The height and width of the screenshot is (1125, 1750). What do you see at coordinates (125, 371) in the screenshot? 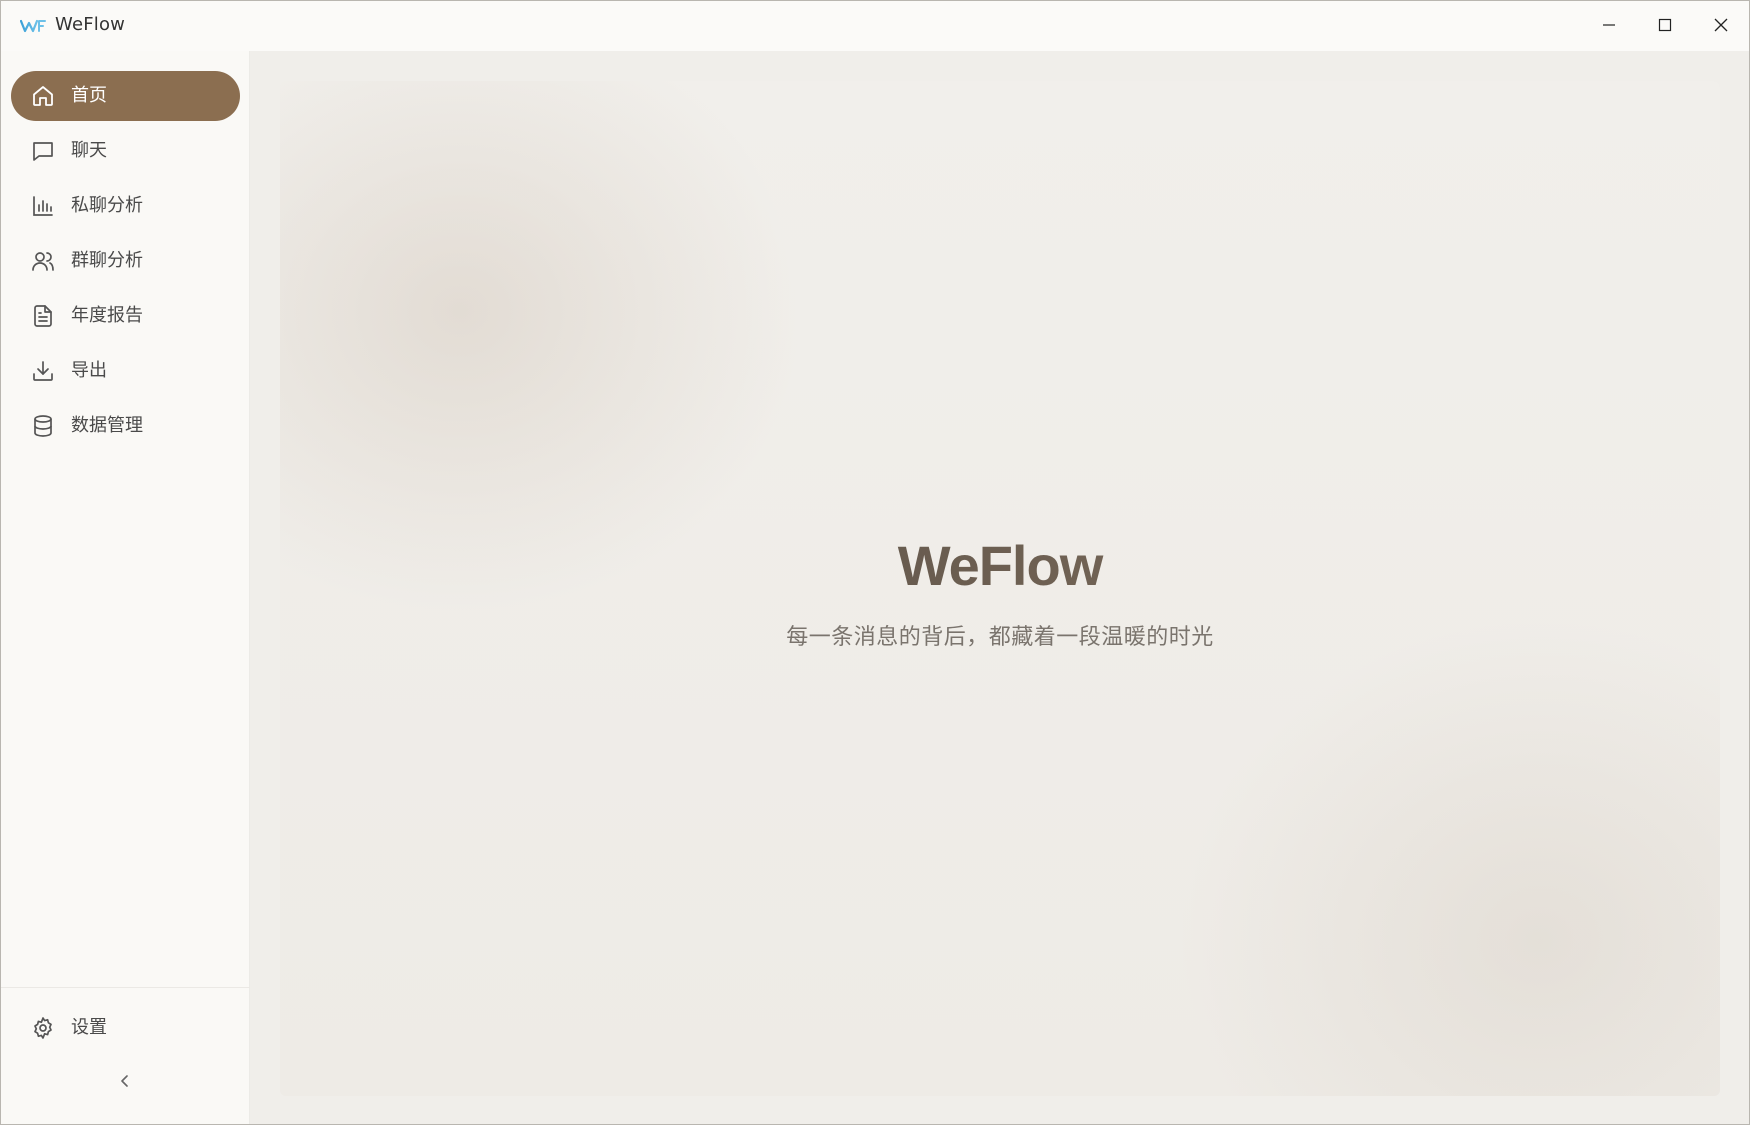
I see `sidebar-item-export: 导出` at bounding box center [125, 371].